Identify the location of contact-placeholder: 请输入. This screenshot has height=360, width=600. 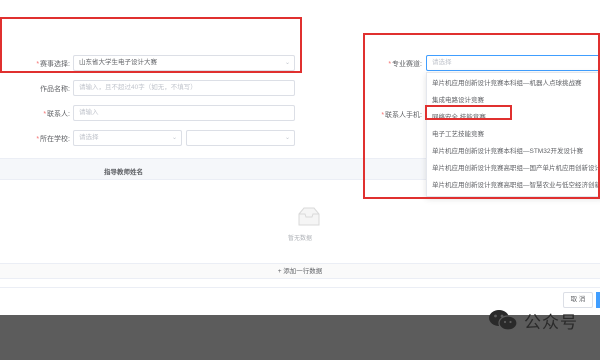
(89, 112).